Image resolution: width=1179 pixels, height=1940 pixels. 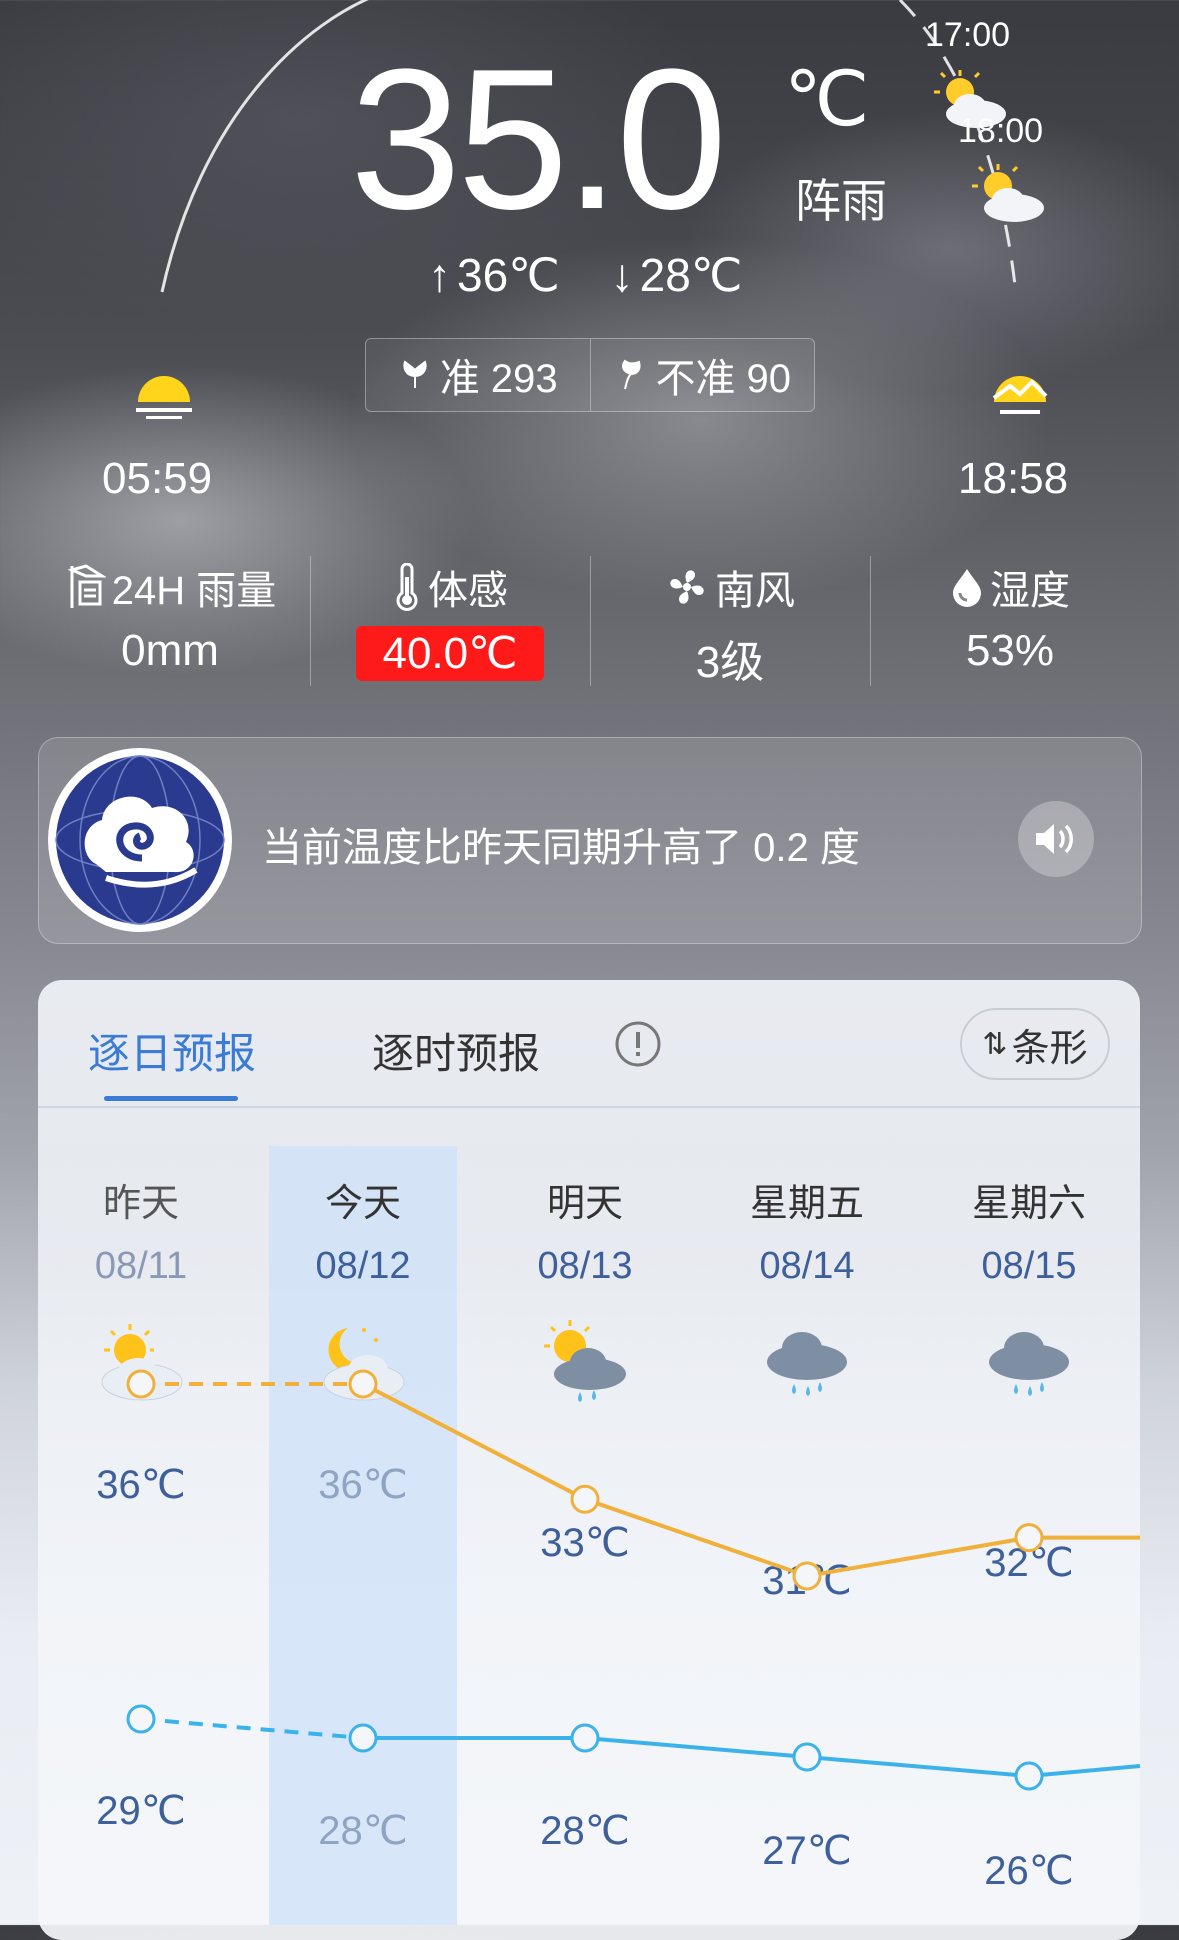 What do you see at coordinates (585, 1266) in the screenshot?
I see `day-date: 08/13` at bounding box center [585, 1266].